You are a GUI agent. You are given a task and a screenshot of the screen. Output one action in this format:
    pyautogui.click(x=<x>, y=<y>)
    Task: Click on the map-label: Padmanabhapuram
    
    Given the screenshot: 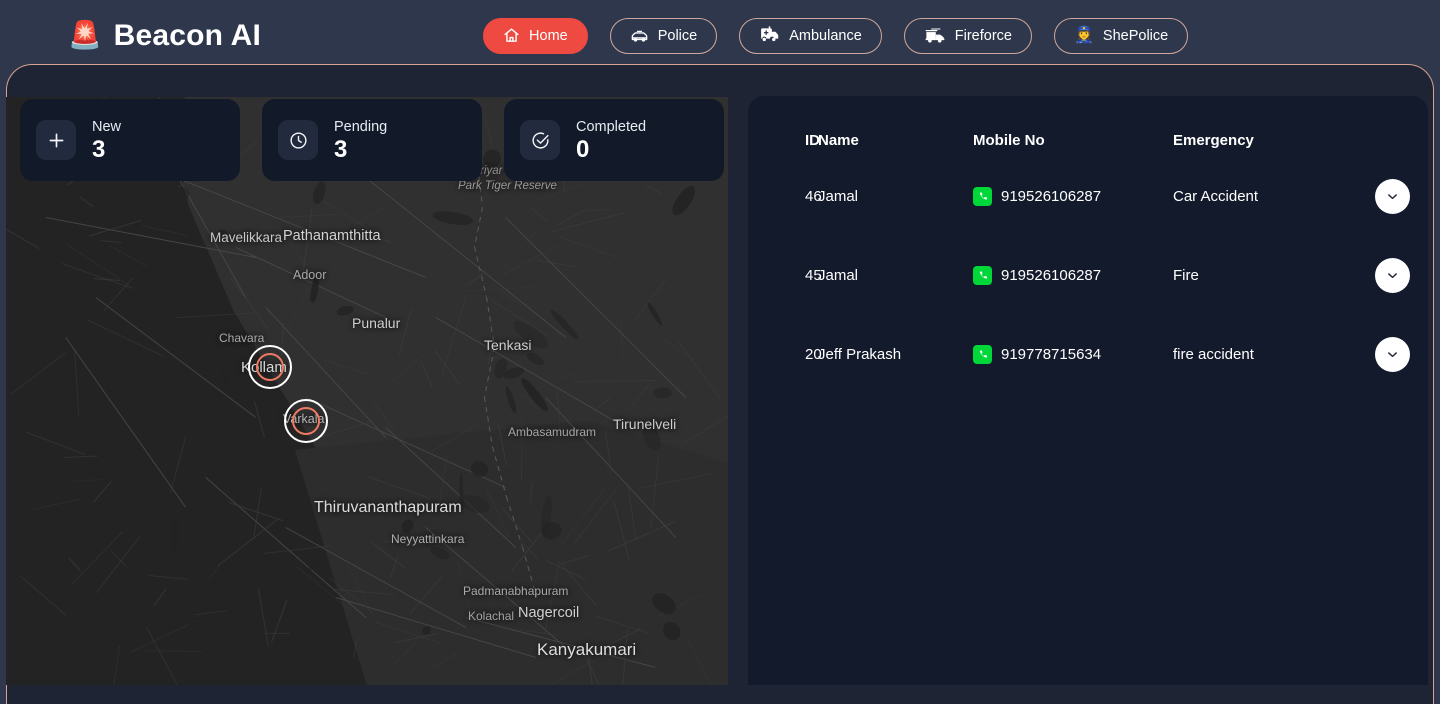 What is the action you would take?
    pyautogui.click(x=516, y=591)
    